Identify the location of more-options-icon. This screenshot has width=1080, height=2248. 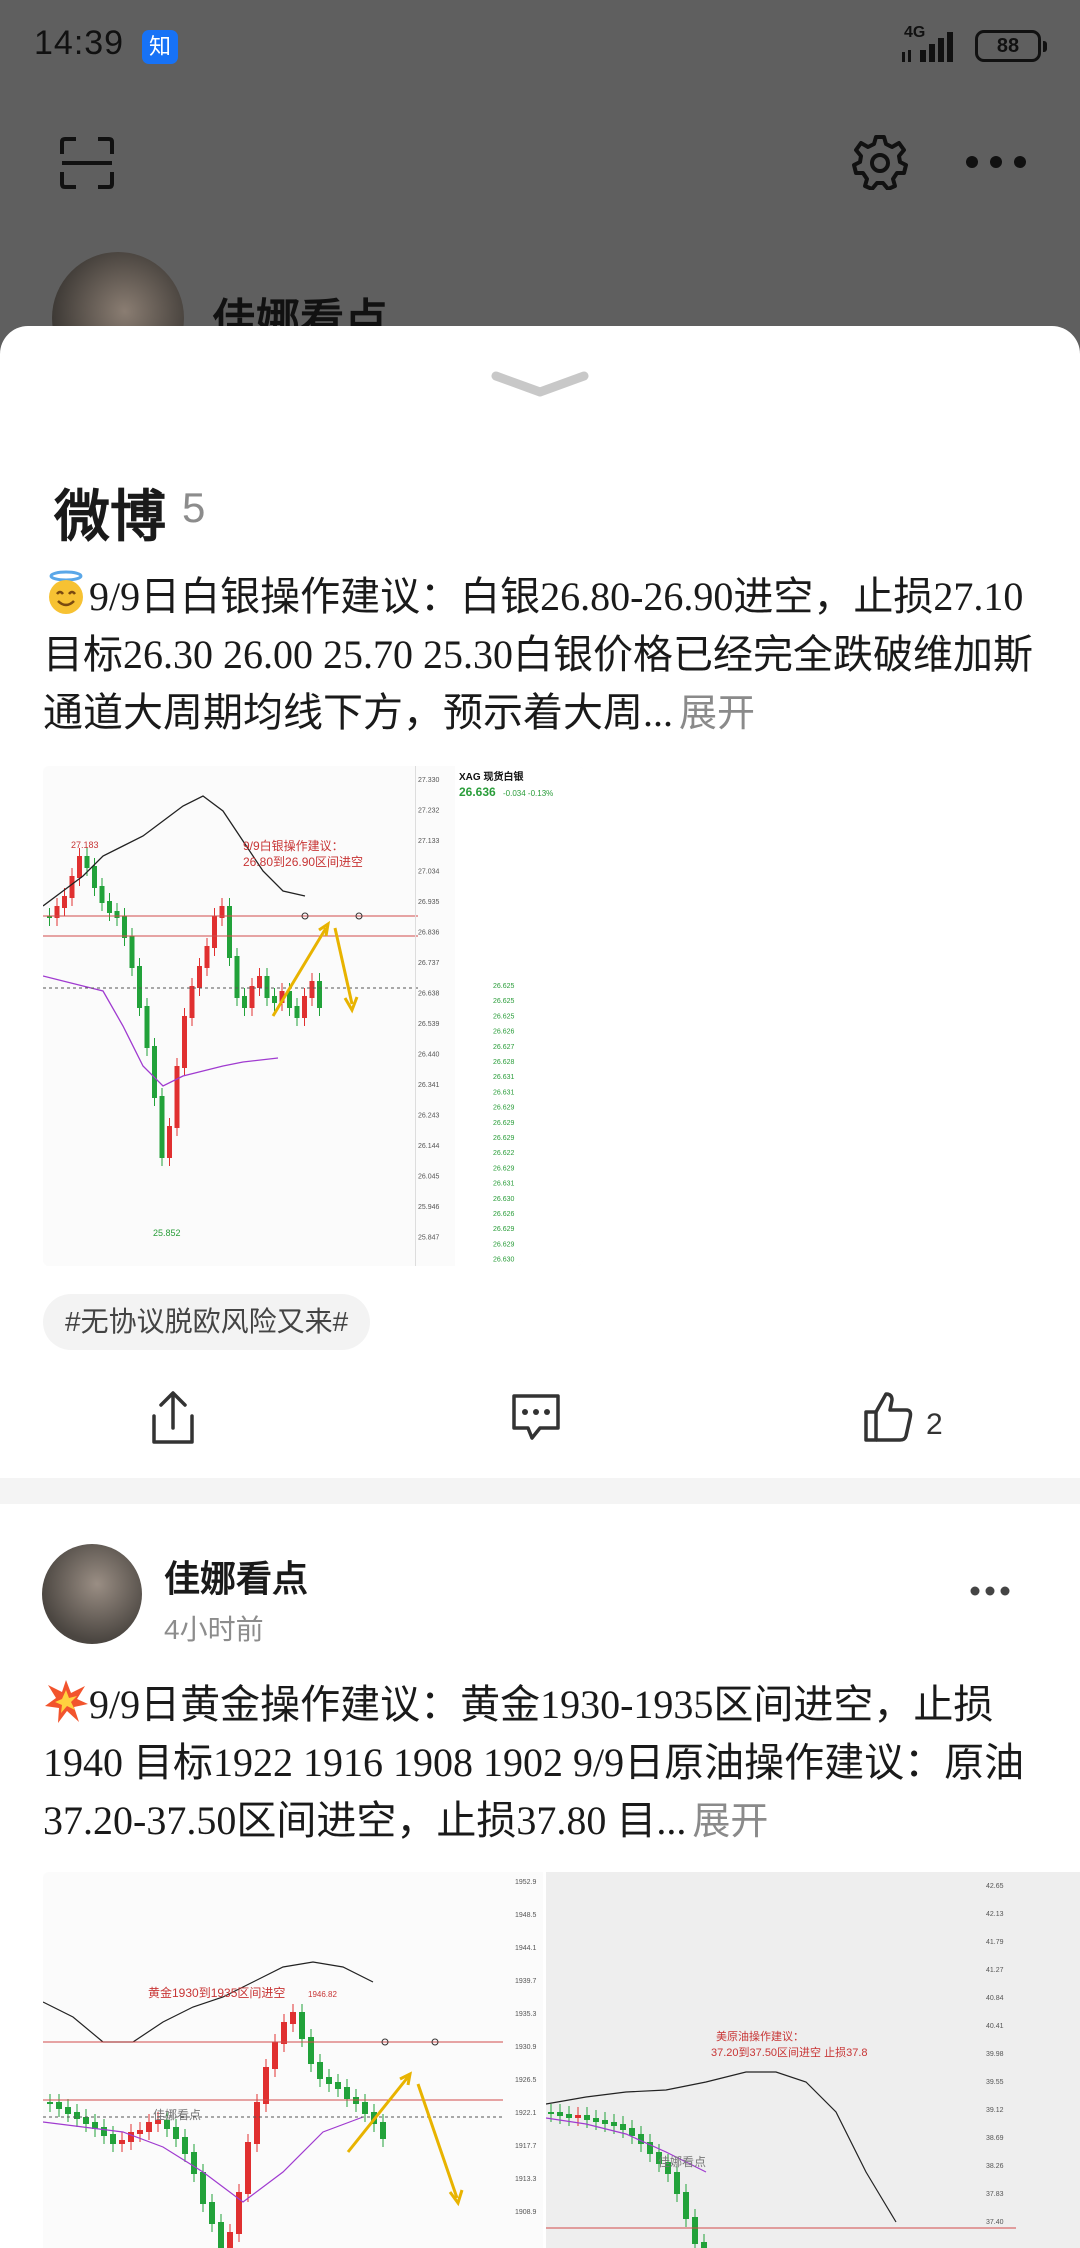
(996, 162).